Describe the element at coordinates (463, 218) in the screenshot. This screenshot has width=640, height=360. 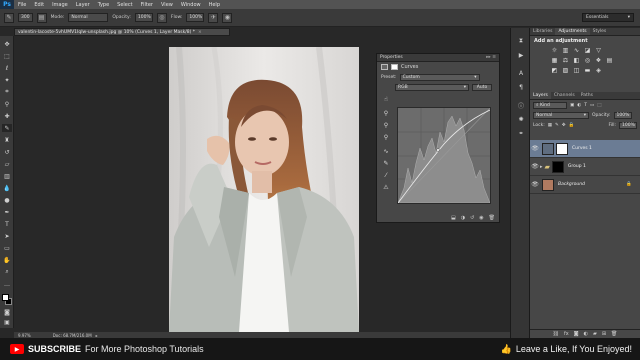
I see `view-previous-icon: ◑` at that location.